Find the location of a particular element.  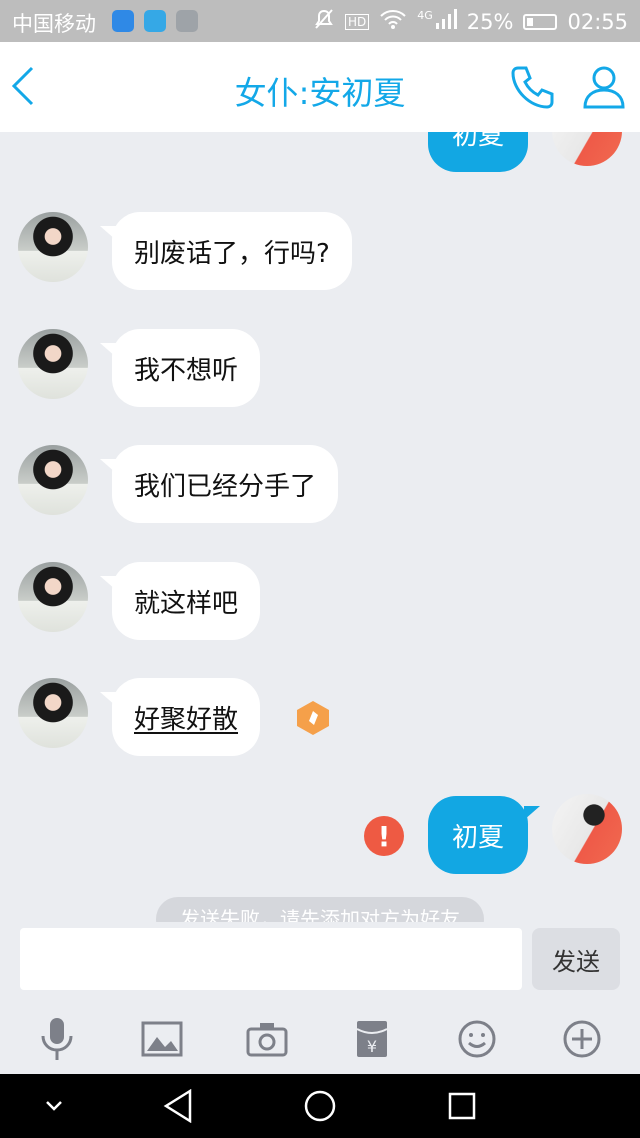

message-text: 别废话了，行吗? is located at coordinates (232, 253).